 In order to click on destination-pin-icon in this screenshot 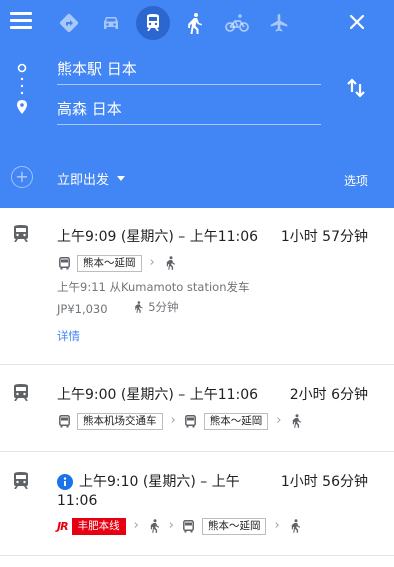, I will do `click(22, 107)`.